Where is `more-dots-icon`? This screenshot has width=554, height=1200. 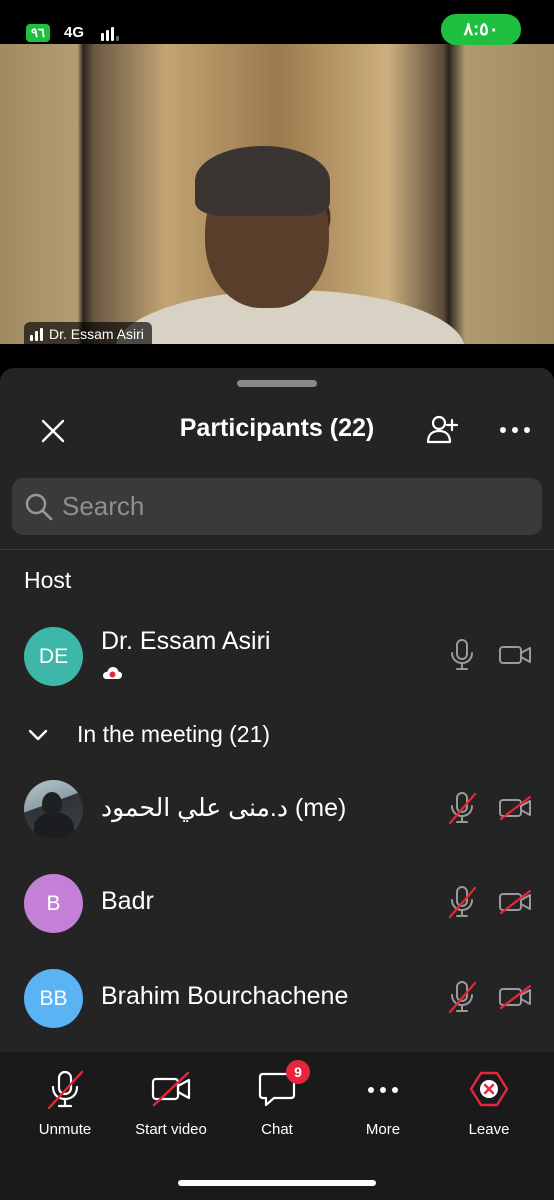
more-dots-icon is located at coordinates (383, 1090).